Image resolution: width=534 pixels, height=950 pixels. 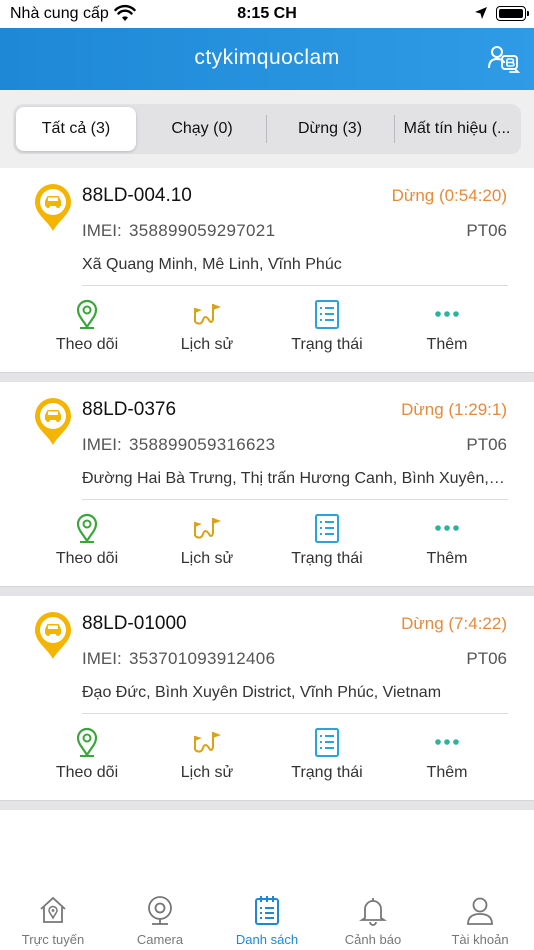 What do you see at coordinates (480, 939) in the screenshot?
I see `nav-account-label: Tài khoản` at bounding box center [480, 939].